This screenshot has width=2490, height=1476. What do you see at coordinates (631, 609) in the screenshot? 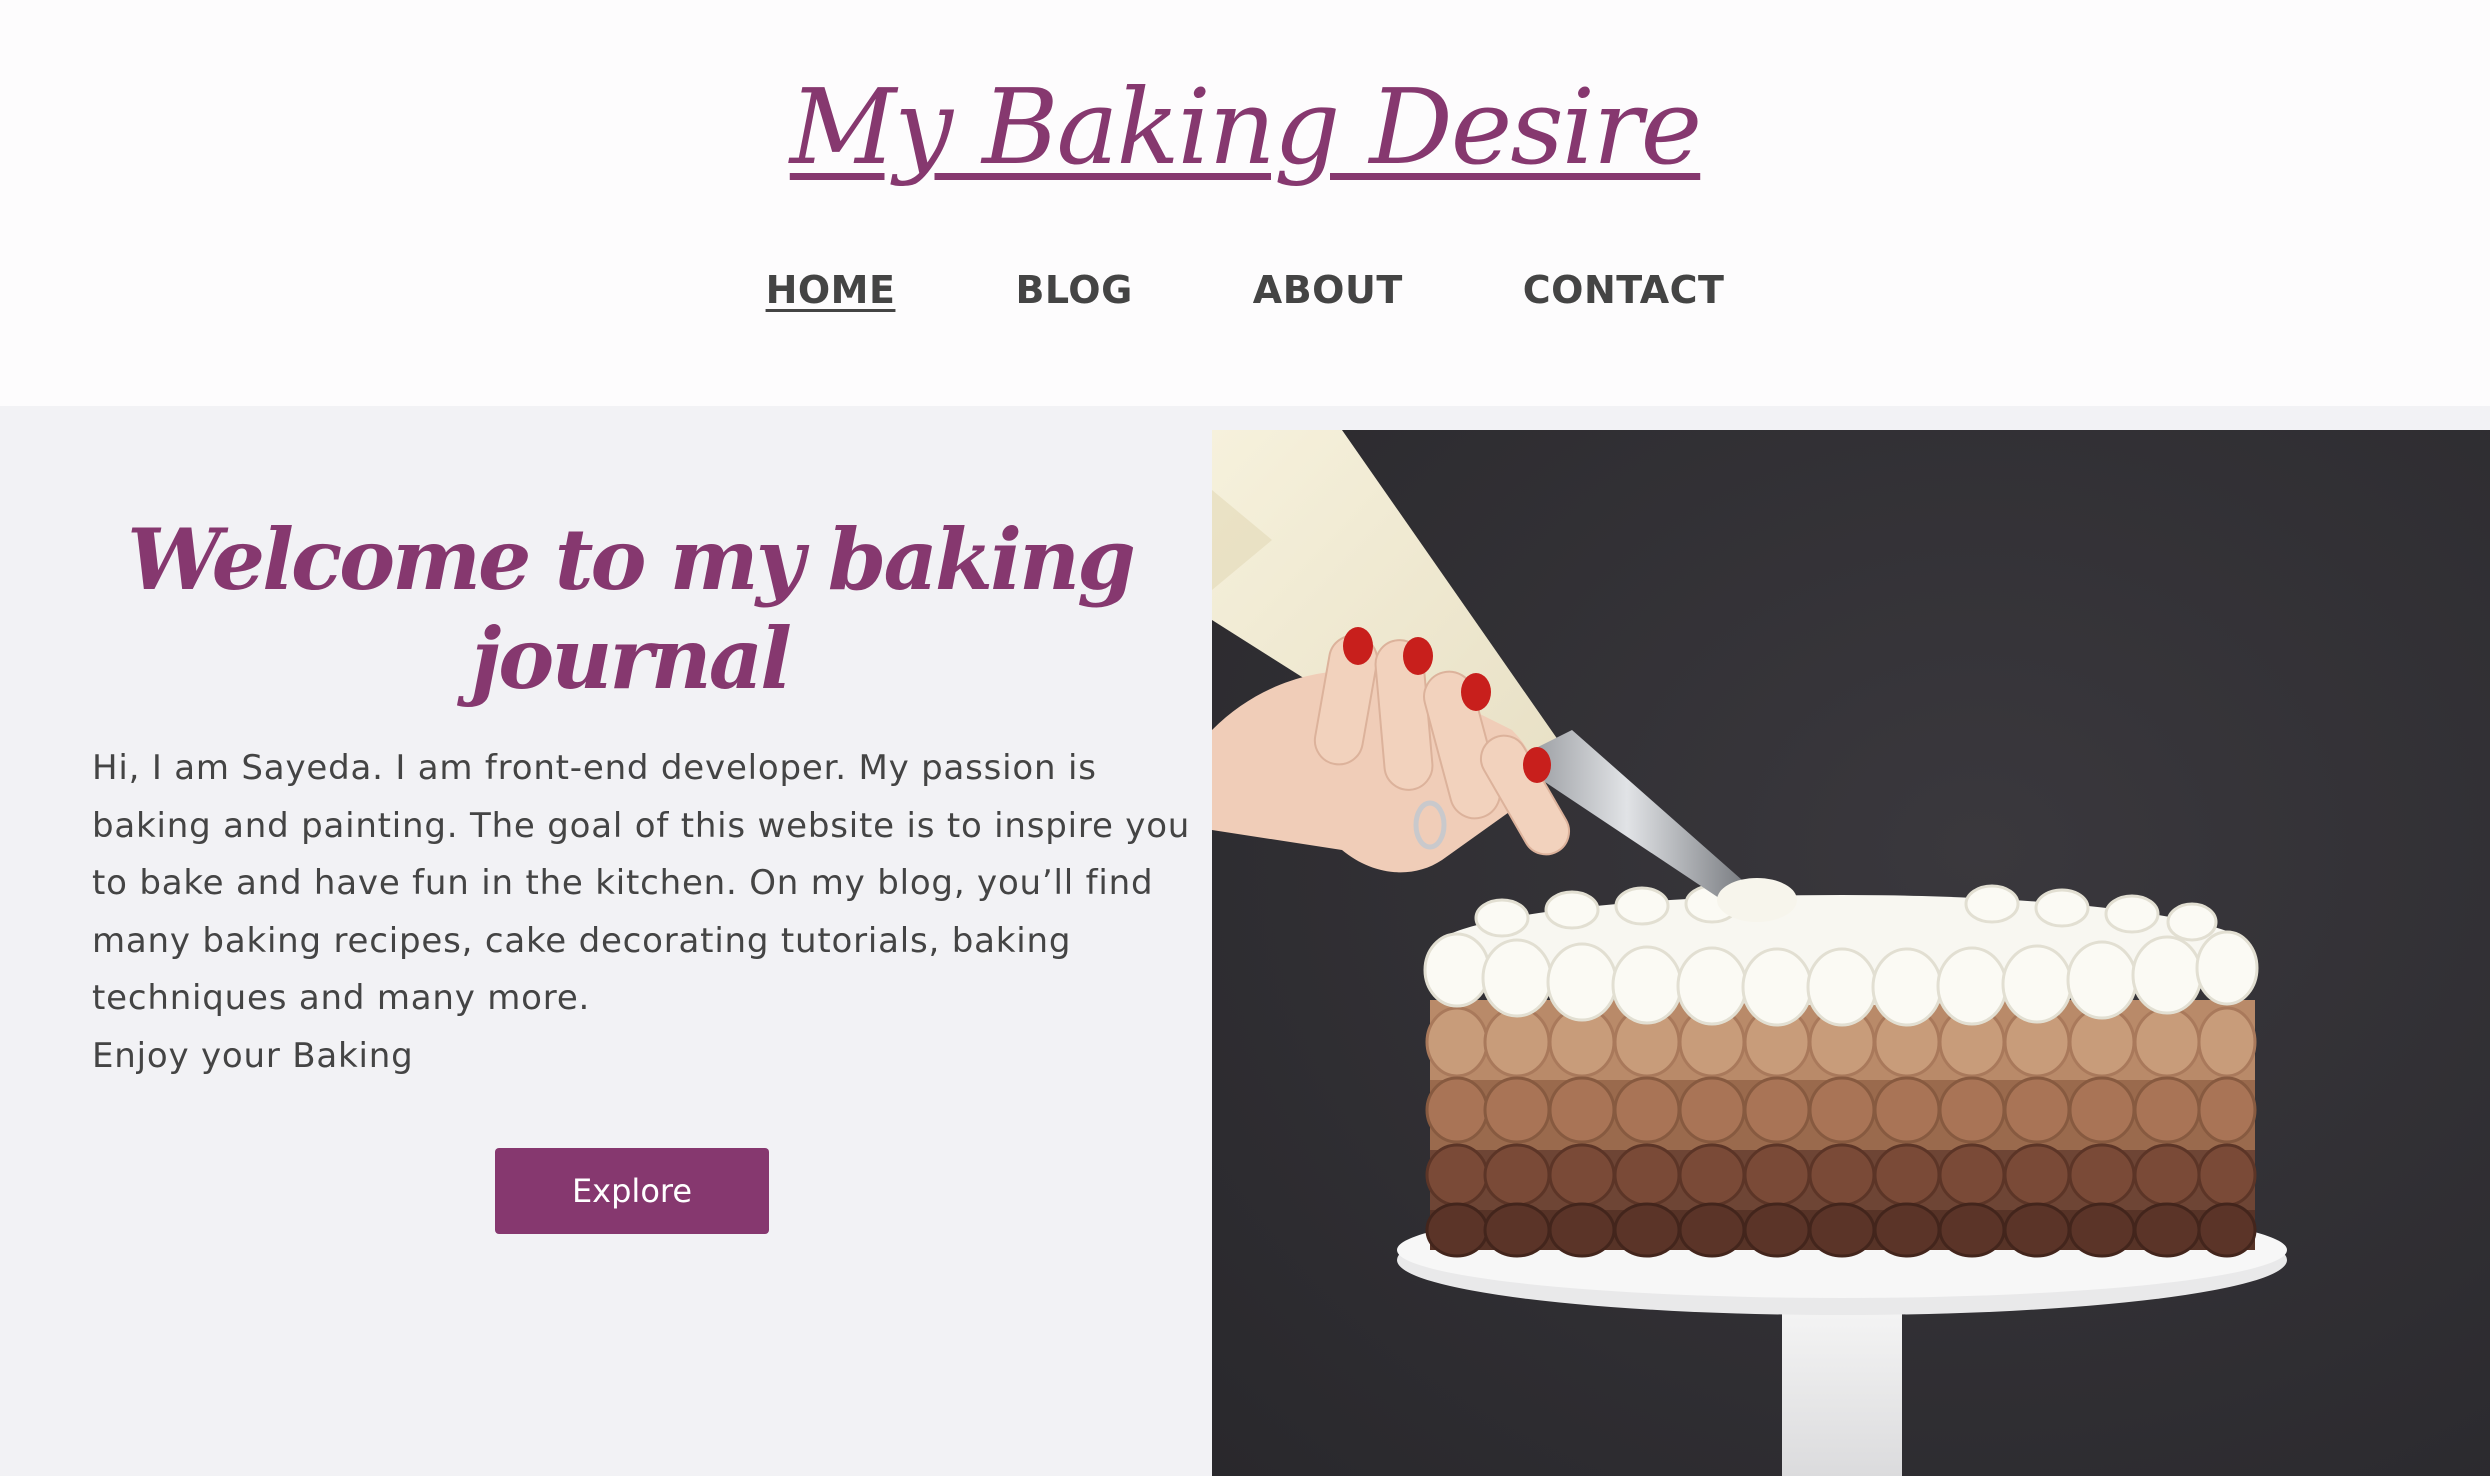
I see `hero-heading: Welcome to my baking journal` at bounding box center [631, 609].